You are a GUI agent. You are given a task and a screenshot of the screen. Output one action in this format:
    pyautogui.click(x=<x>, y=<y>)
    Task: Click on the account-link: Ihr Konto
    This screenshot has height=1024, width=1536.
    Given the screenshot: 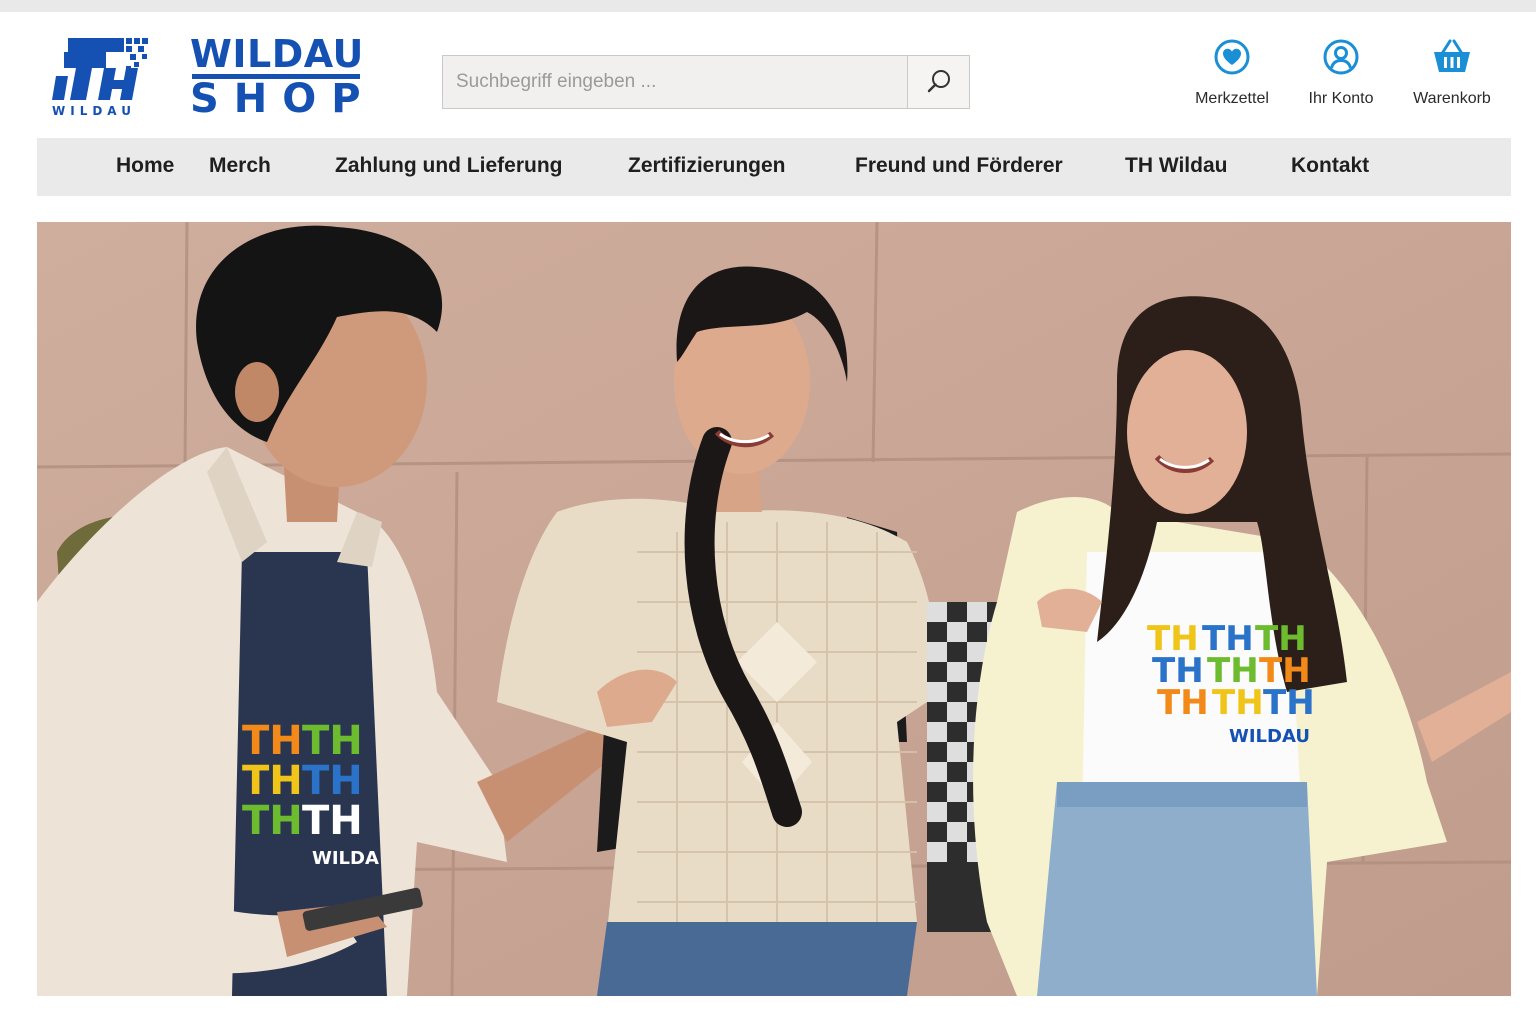 What is the action you would take?
    pyautogui.click(x=1341, y=73)
    